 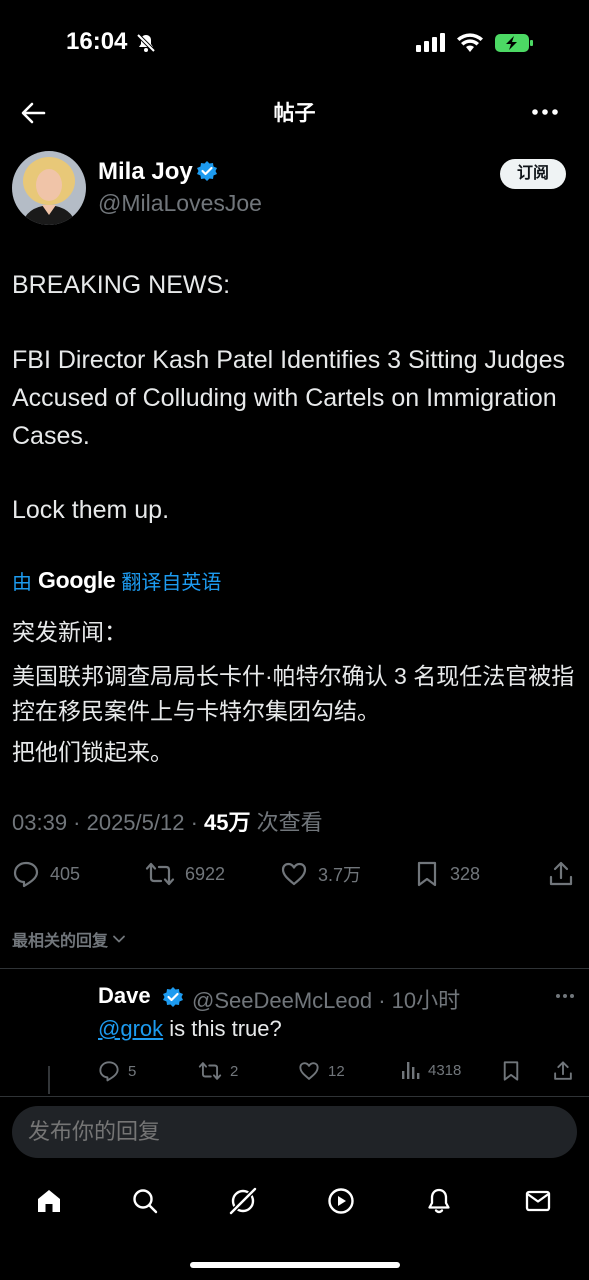 I want to click on reply-share-button, so click(x=563, y=1071).